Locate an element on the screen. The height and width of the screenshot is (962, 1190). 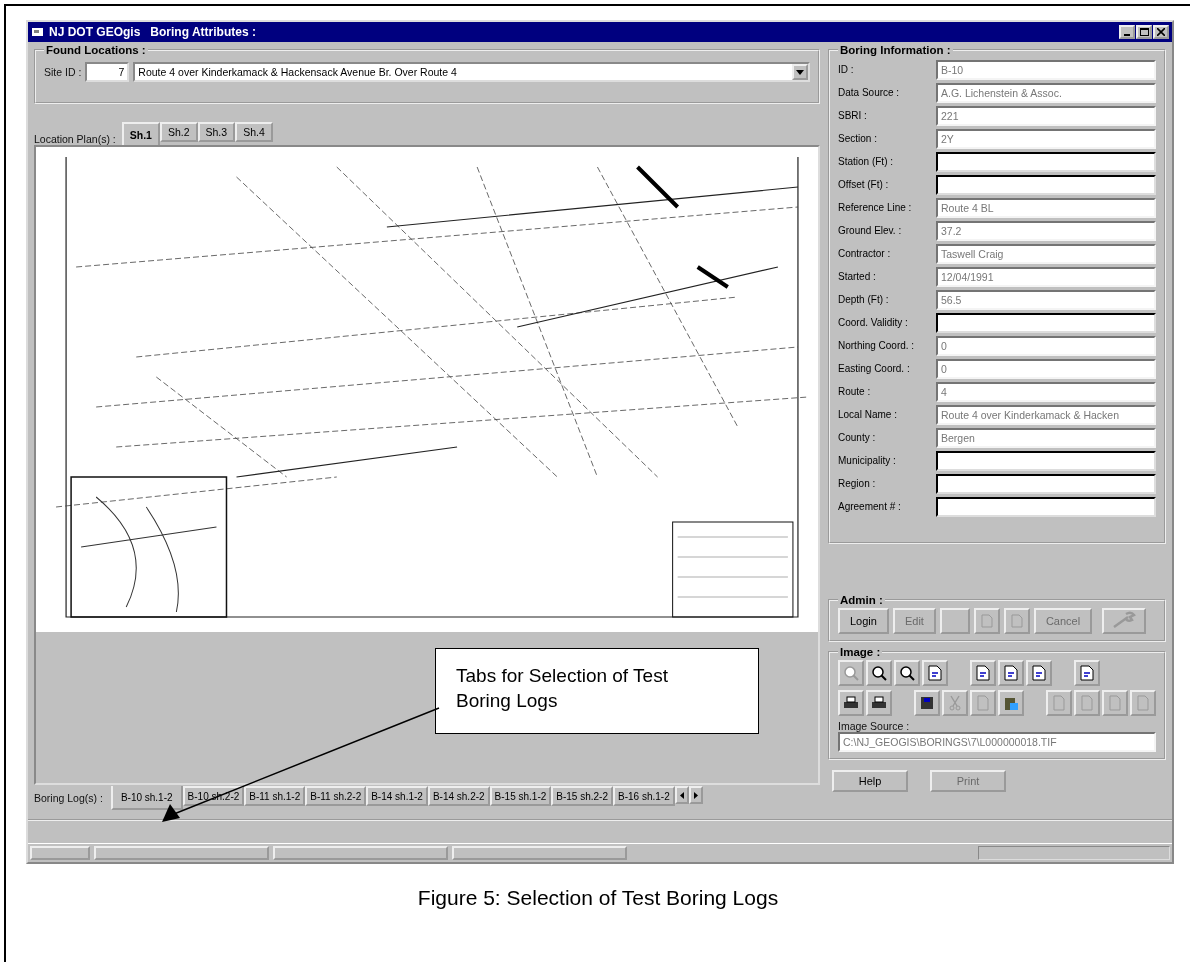
field-label: County : is located at coordinates (857, 437).